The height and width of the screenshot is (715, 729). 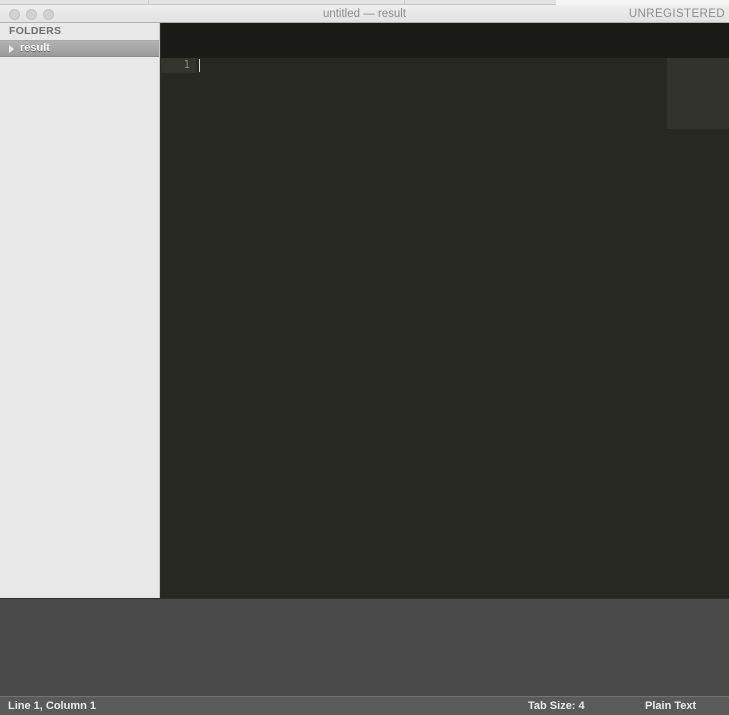 I want to click on sidebar-section-folders: FOLDERS, so click(x=35, y=31).